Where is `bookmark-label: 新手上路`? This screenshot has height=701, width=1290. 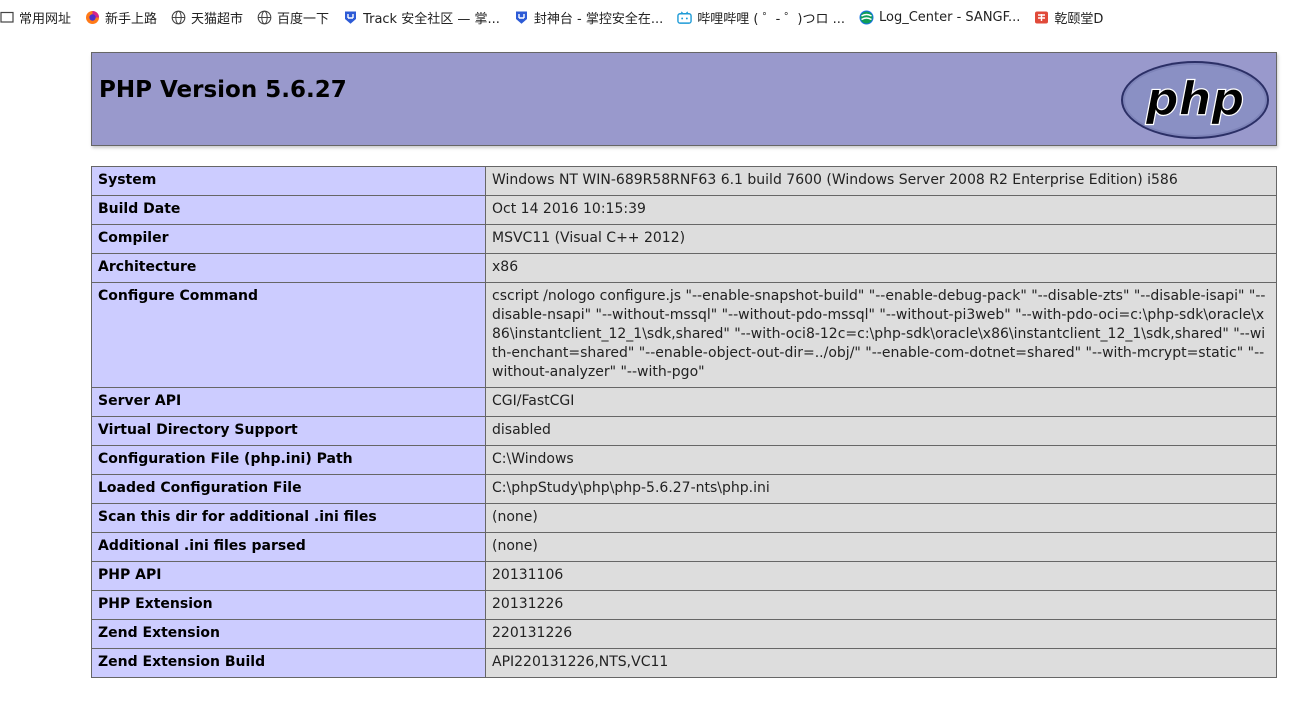
bookmark-label: 新手上路 is located at coordinates (131, 19).